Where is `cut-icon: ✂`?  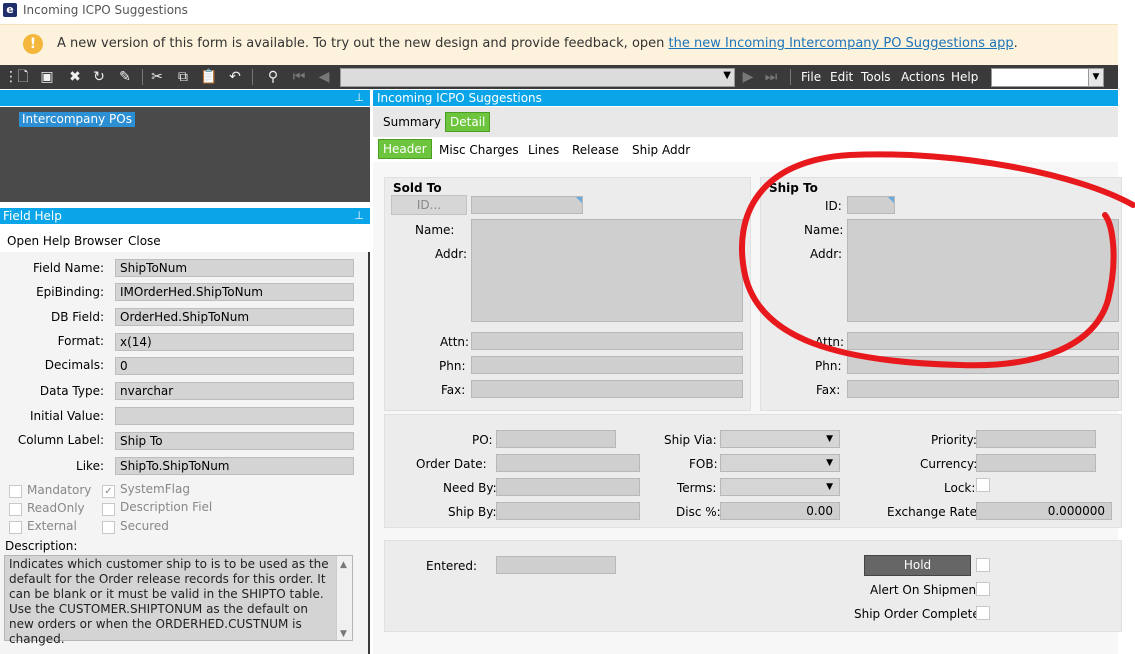 cut-icon: ✂ is located at coordinates (157, 77).